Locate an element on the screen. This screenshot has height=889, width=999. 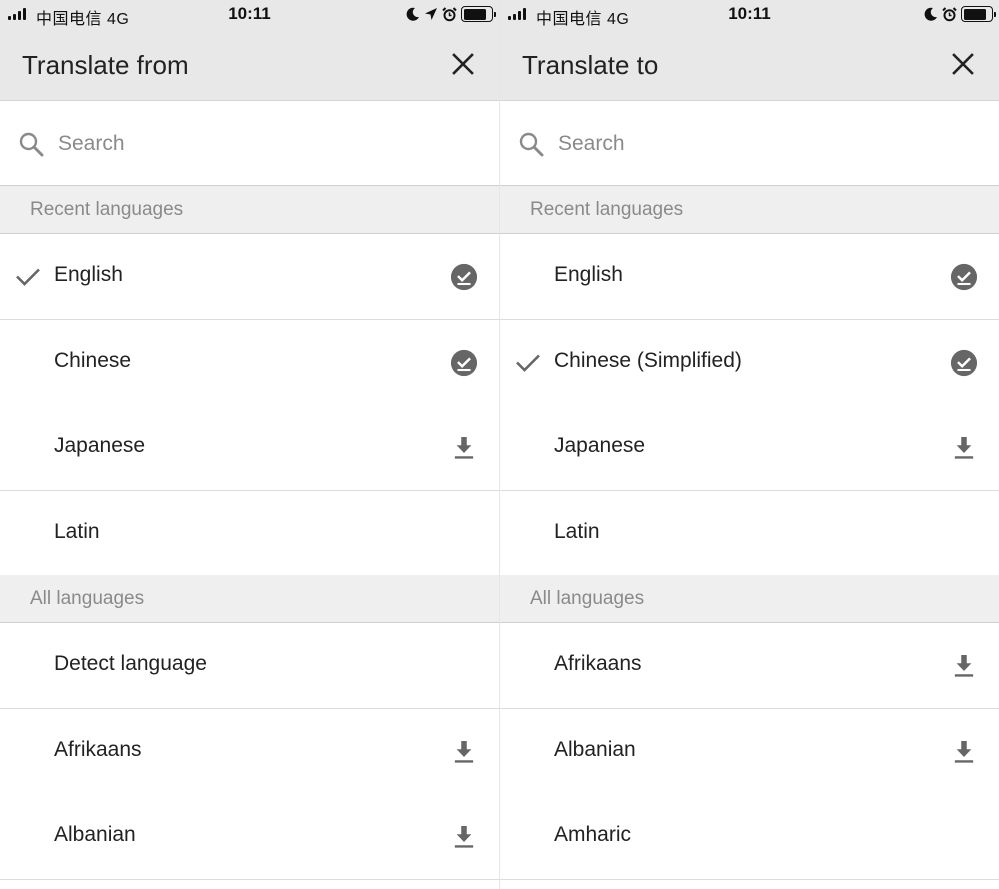
app-header: 中国电信 4G 10:11 Translate to is located at coordinates (749, 50).